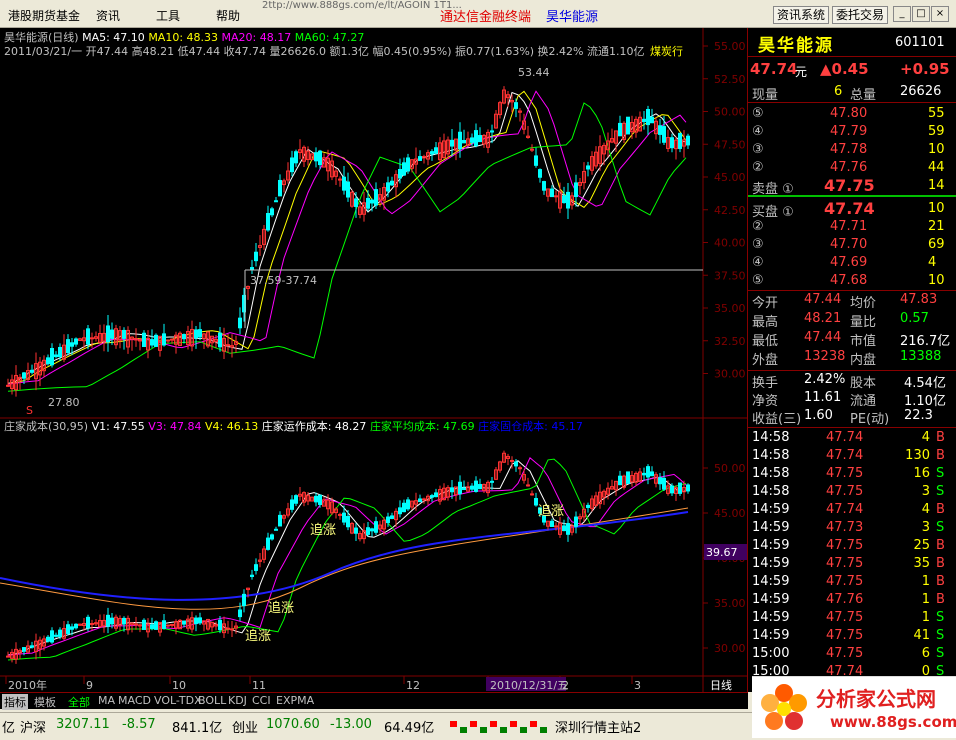  Describe the element at coordinates (106, 700) in the screenshot. I see `indicator-tab: MA` at that location.